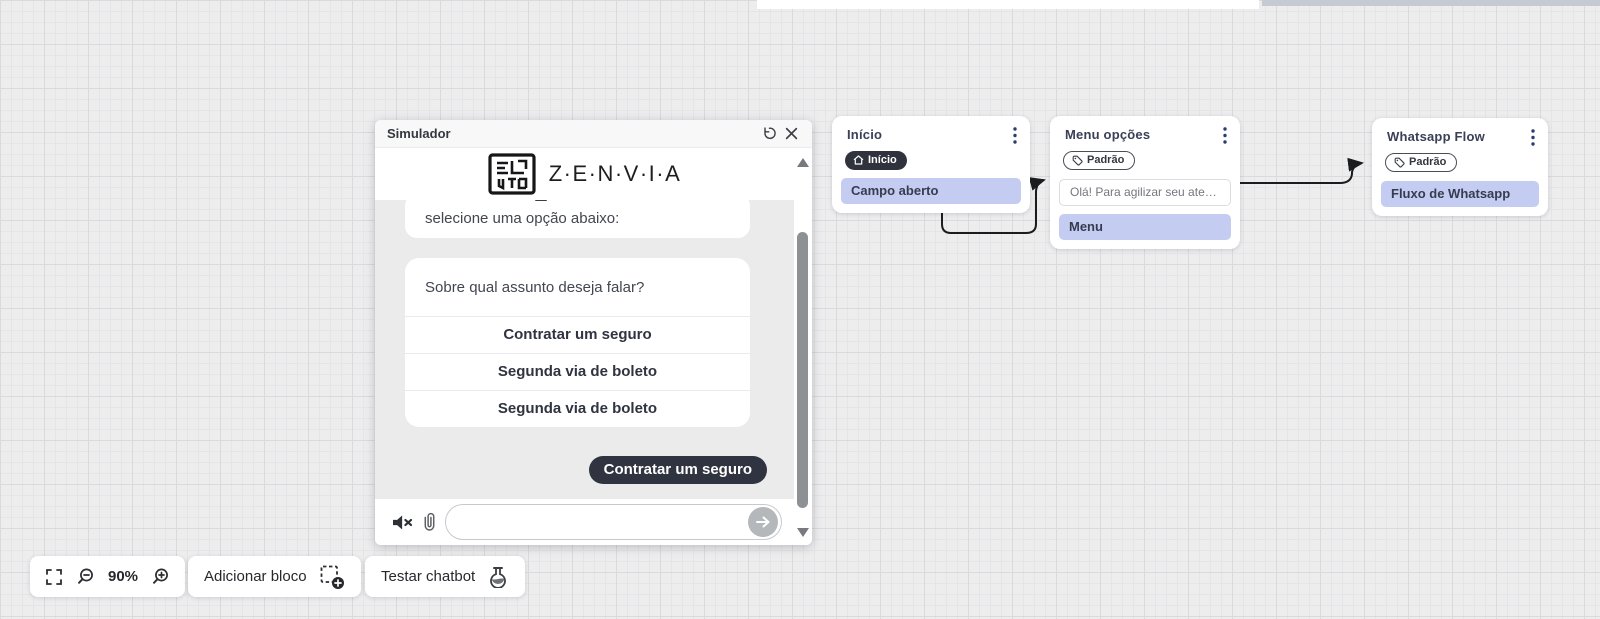  I want to click on home-icon, so click(858, 160).